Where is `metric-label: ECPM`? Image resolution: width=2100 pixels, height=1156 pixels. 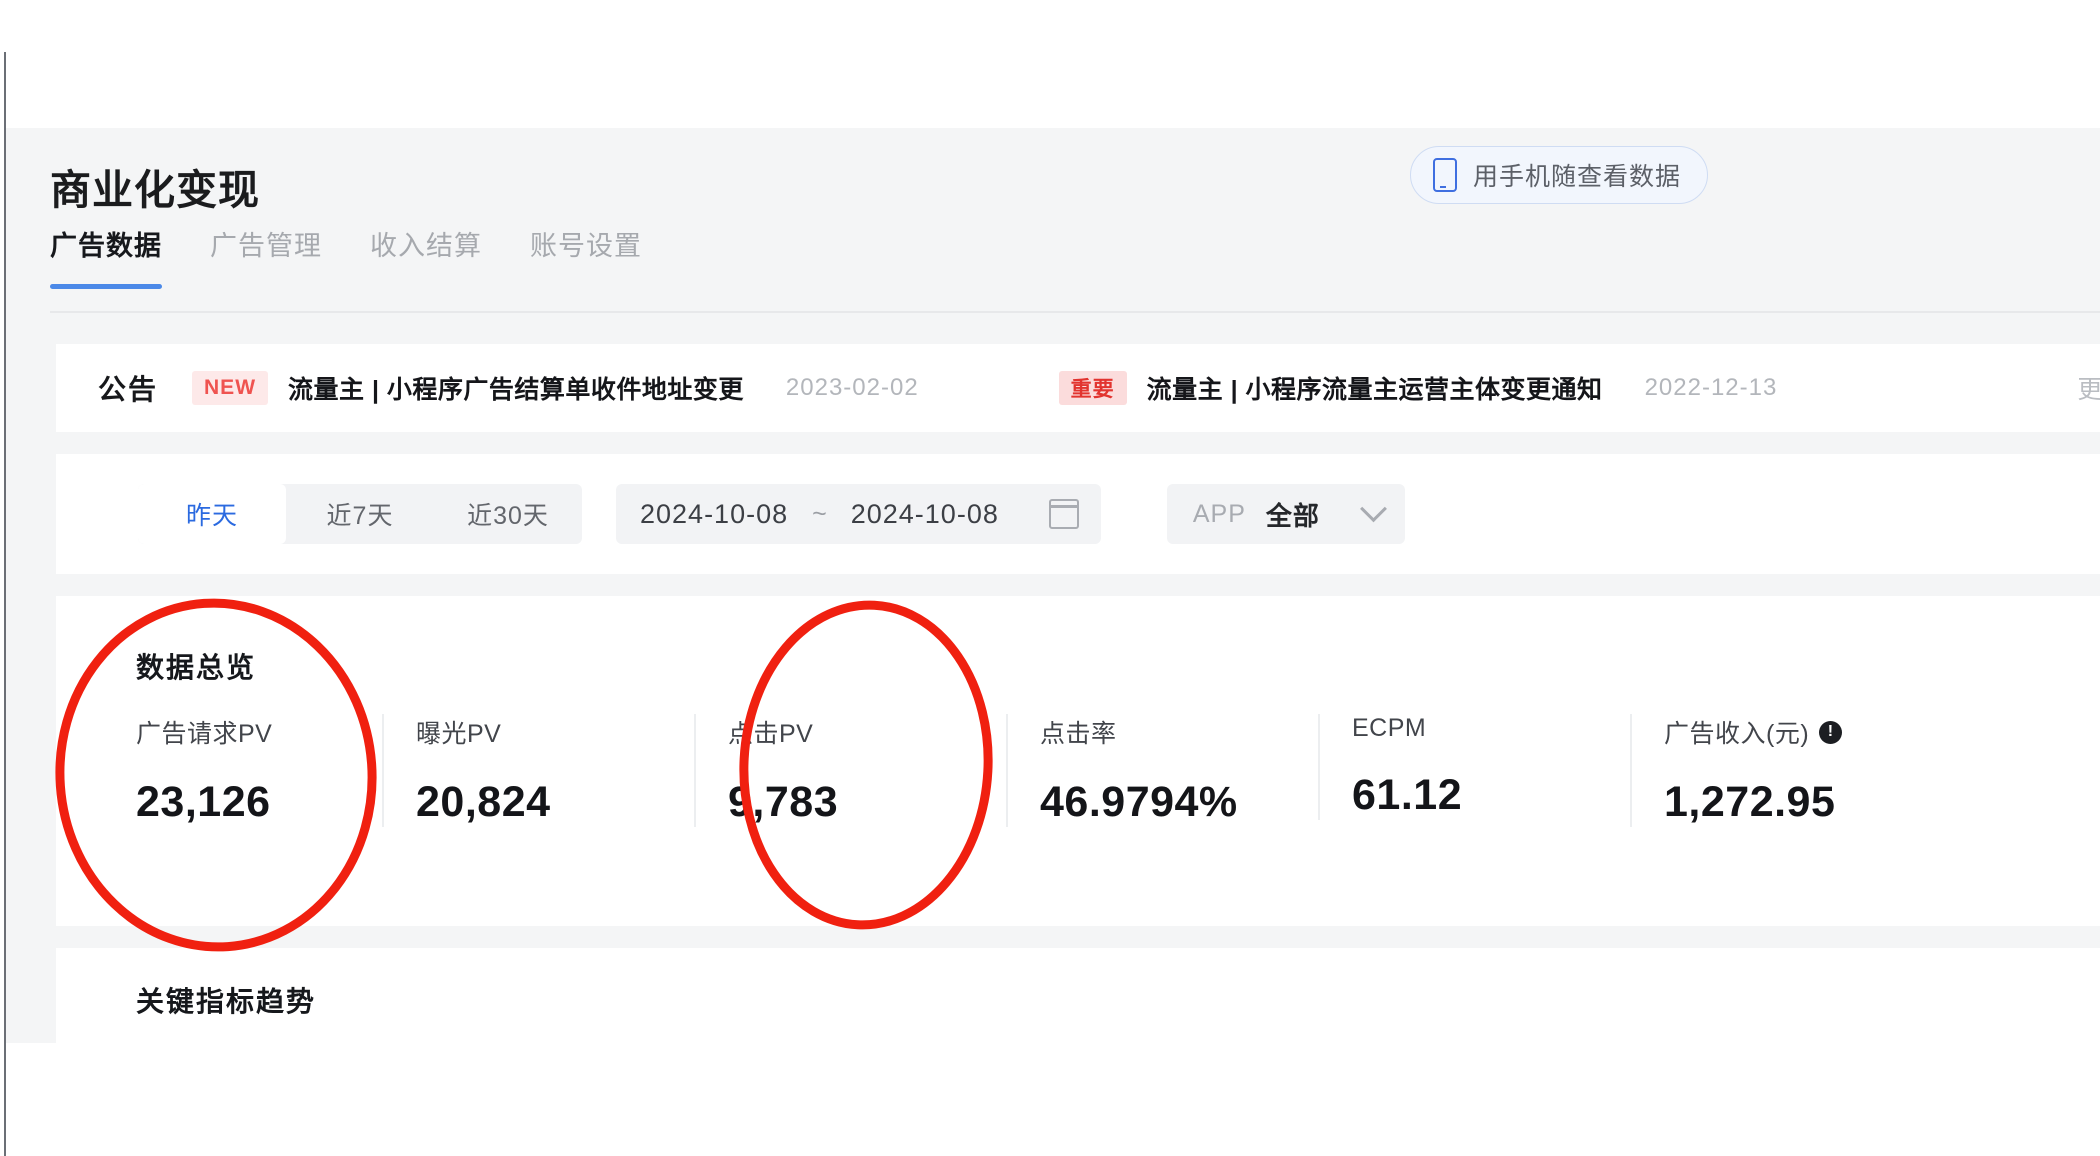
metric-label: ECPM is located at coordinates (1491, 728).